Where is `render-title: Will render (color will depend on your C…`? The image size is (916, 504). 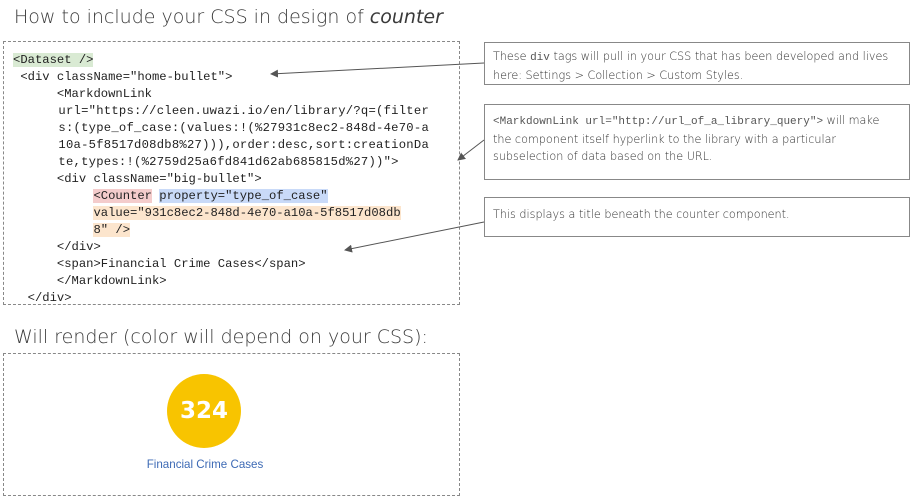
render-title: Will render (color will depend on your C… is located at coordinates (221, 337).